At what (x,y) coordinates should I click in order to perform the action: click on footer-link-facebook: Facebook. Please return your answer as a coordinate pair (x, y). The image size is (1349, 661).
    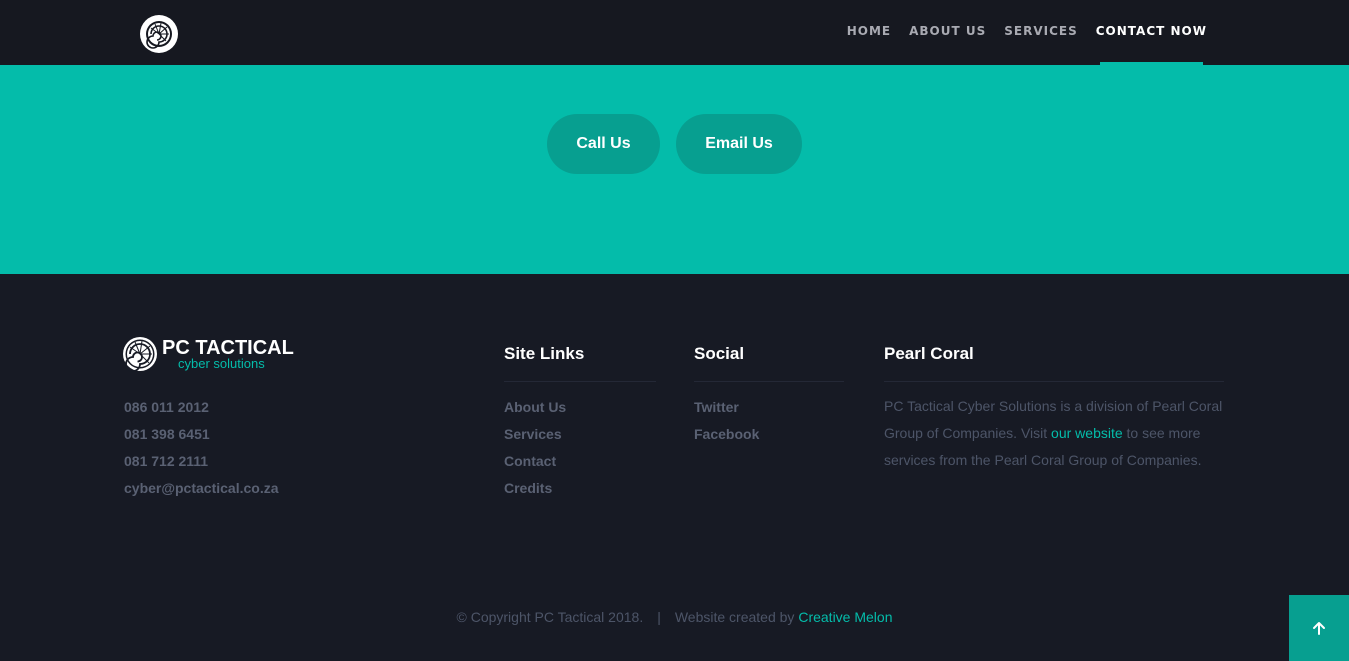
    Looking at the image, I should click on (769, 437).